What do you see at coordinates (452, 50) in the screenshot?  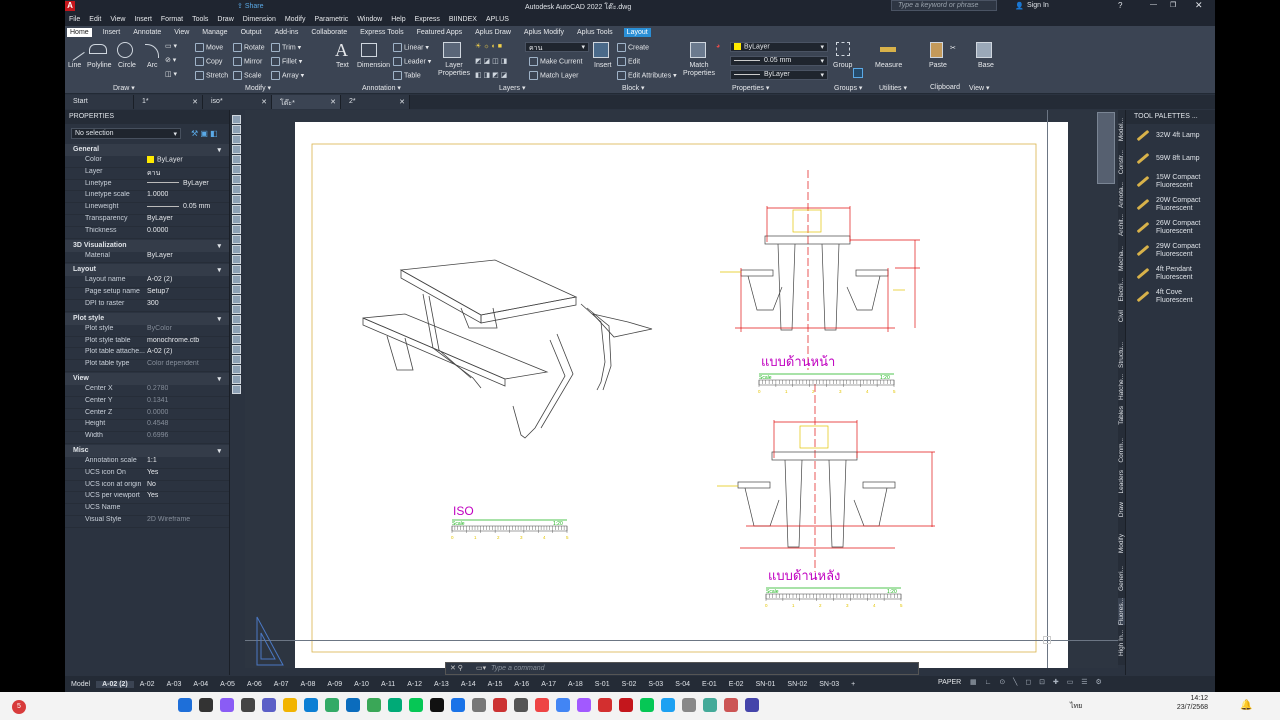 I see `layer-properties-icon` at bounding box center [452, 50].